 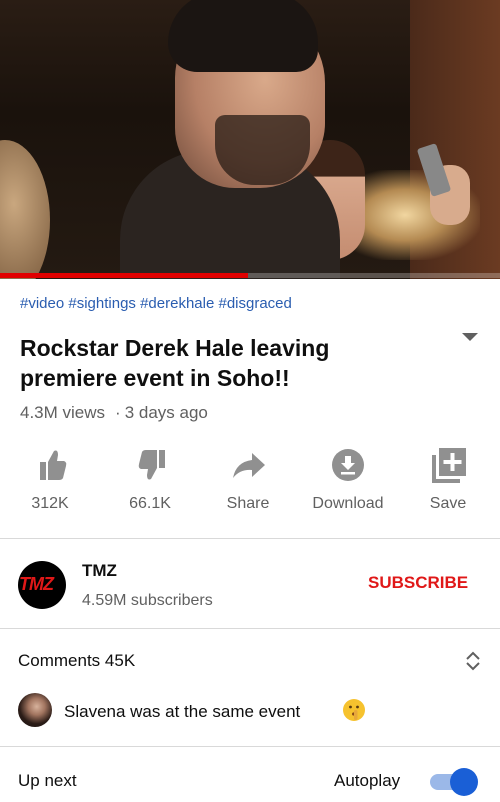 What do you see at coordinates (166, 412) in the screenshot?
I see `upload-age: 3 days ago` at bounding box center [166, 412].